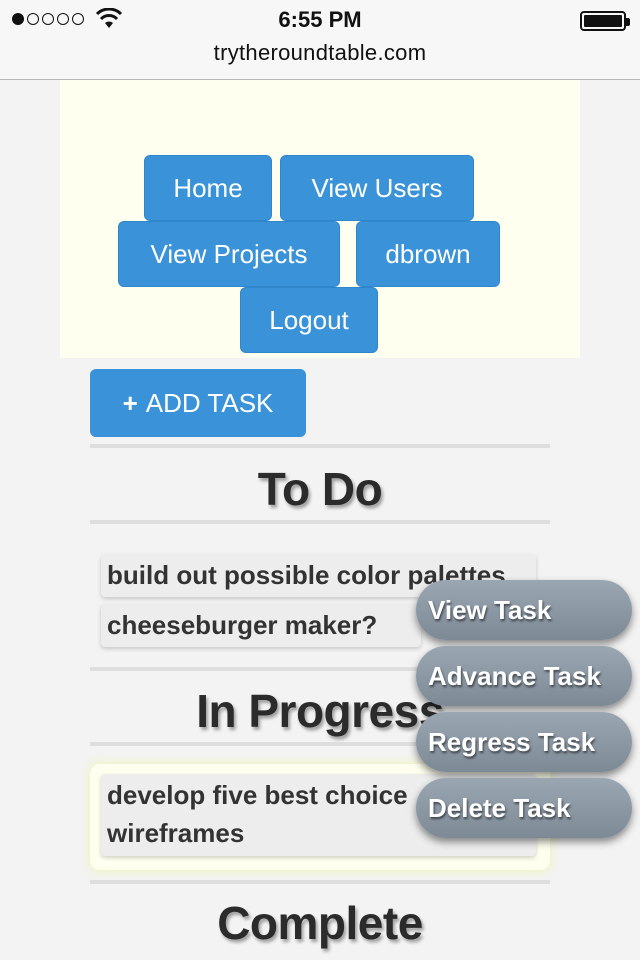 The height and width of the screenshot is (960, 640). I want to click on task-card: cheeseburger maker?, so click(261, 625).